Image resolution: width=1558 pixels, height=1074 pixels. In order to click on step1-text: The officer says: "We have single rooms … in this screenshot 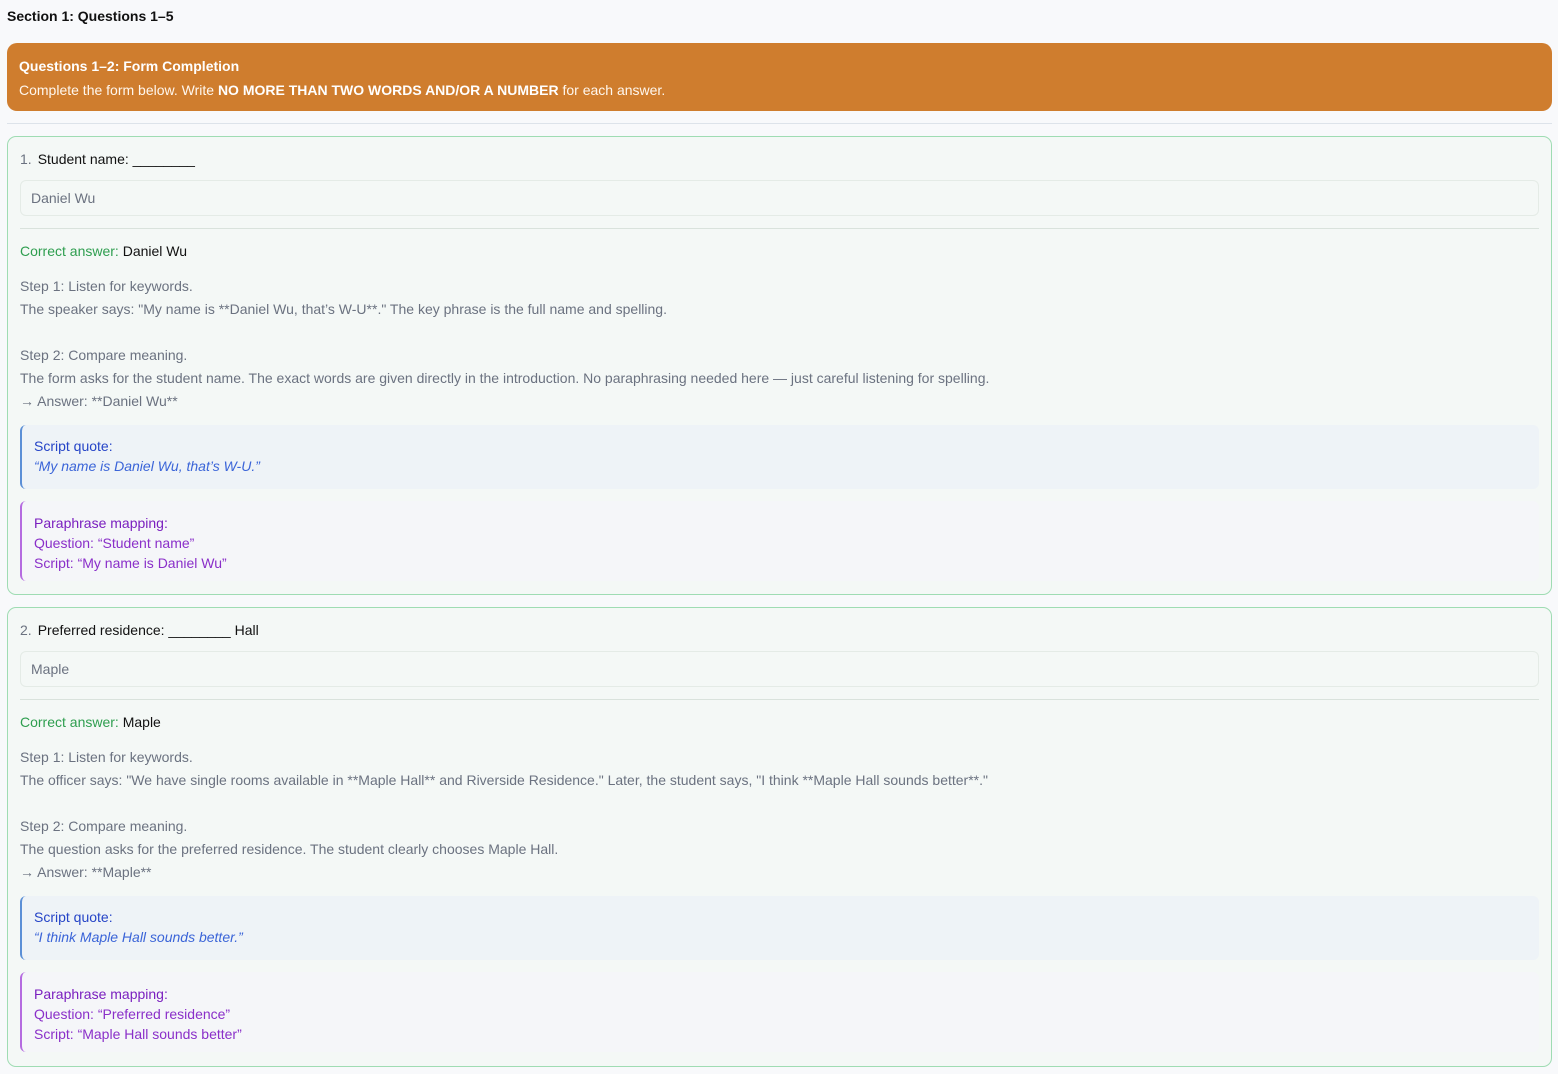, I will do `click(504, 780)`.